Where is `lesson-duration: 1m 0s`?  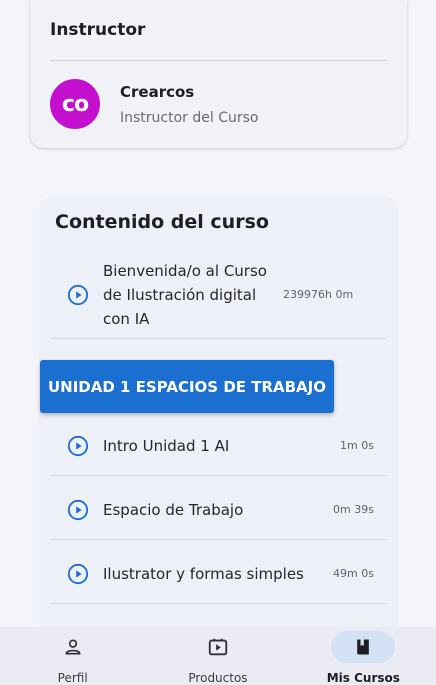 lesson-duration: 1m 0s is located at coordinates (357, 445).